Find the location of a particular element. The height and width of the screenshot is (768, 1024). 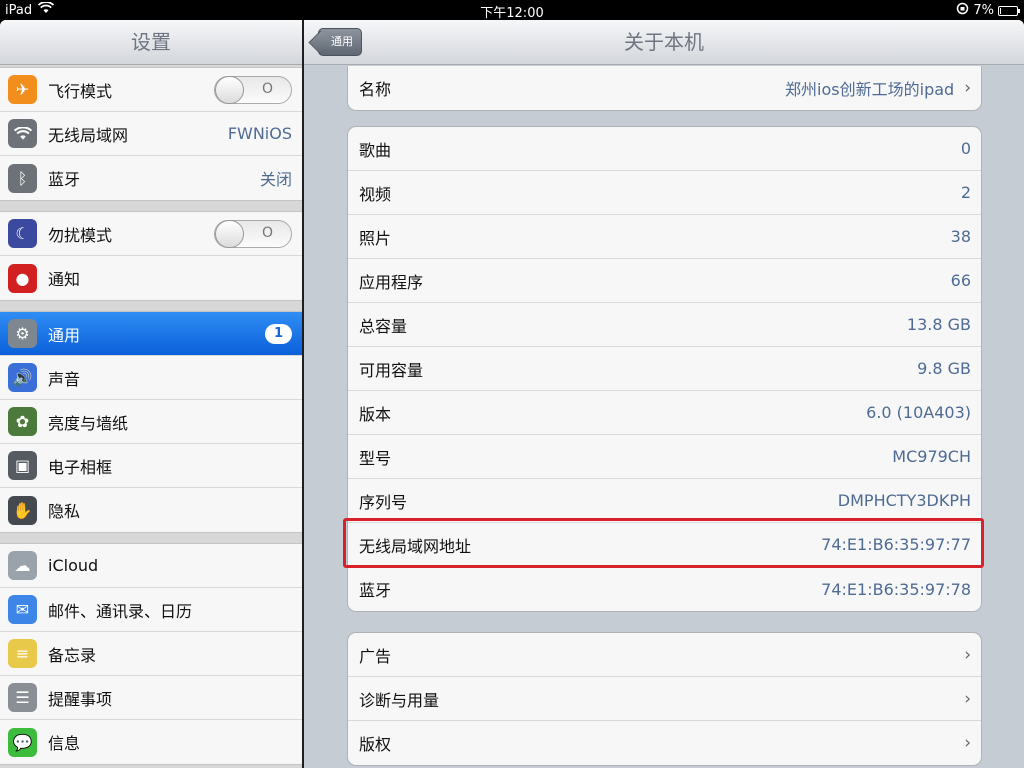

detail-row-value: 38 is located at coordinates (960, 236).